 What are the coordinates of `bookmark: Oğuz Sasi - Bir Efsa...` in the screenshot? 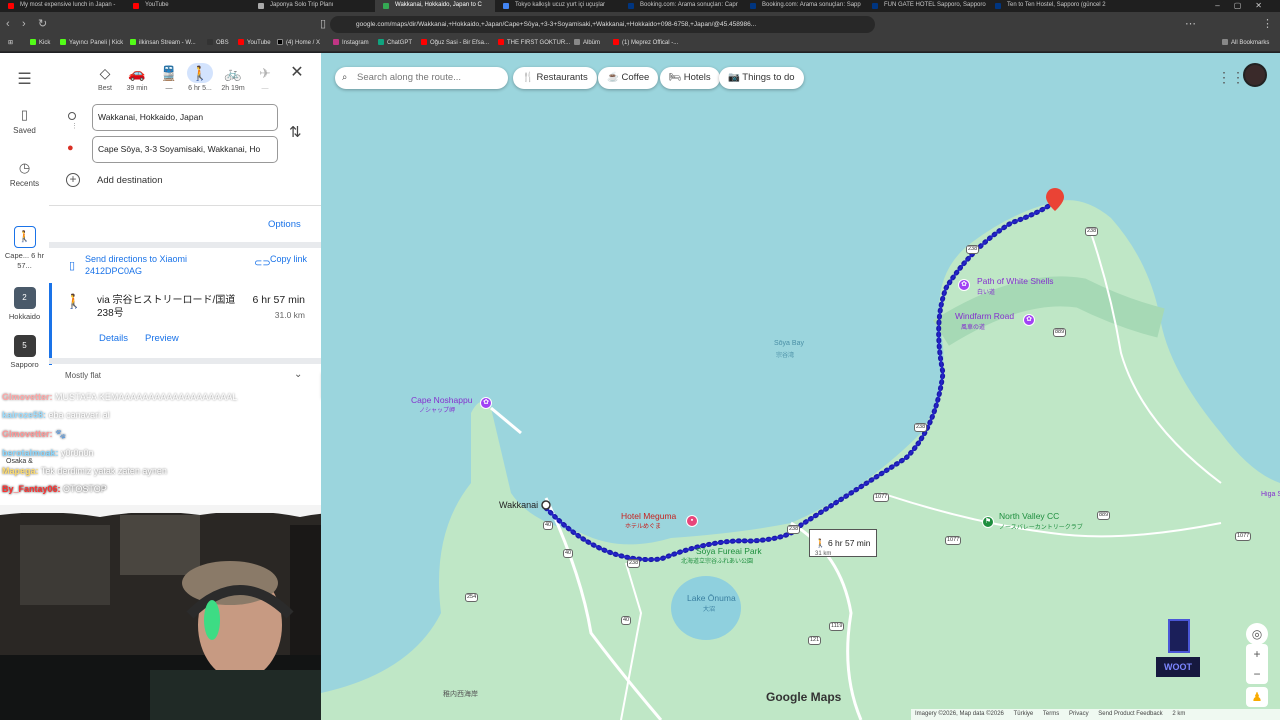 It's located at (455, 43).